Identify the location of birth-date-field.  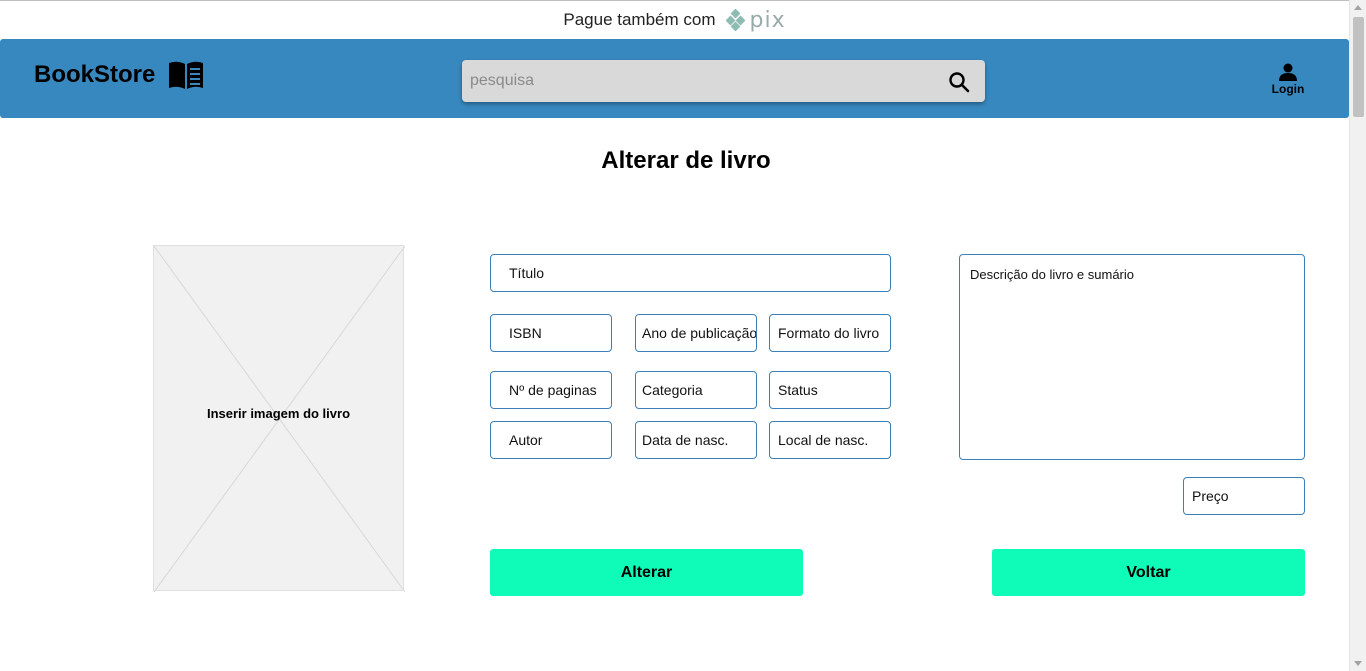
(696, 440).